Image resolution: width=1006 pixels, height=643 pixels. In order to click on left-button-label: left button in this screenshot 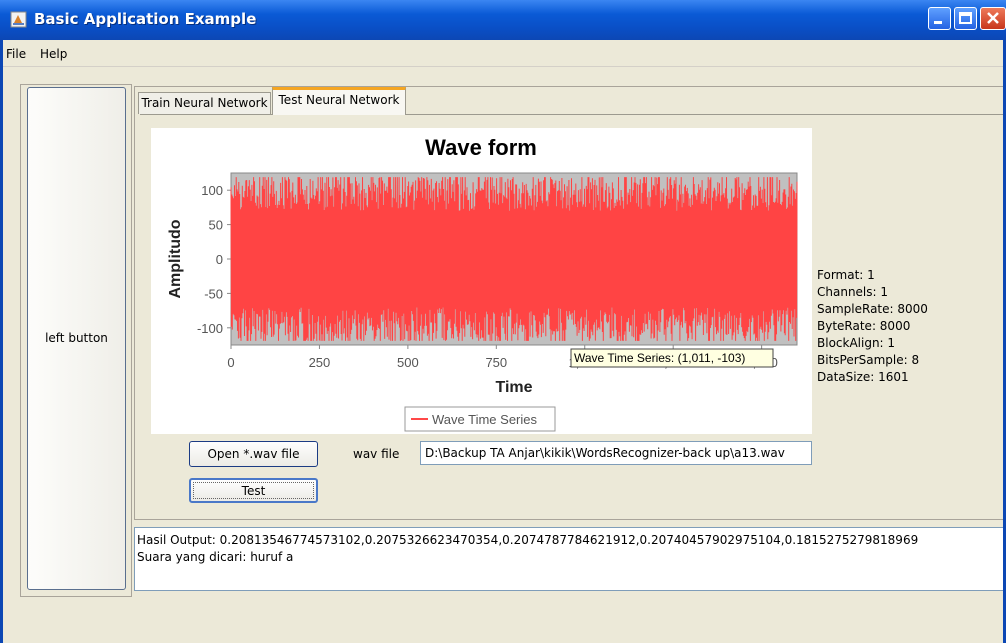, I will do `click(76, 338)`.